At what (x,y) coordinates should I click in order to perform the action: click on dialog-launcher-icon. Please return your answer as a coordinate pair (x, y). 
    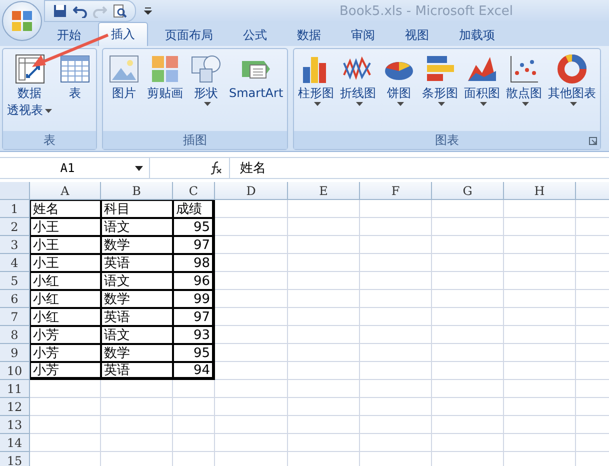
    Looking at the image, I should click on (593, 141).